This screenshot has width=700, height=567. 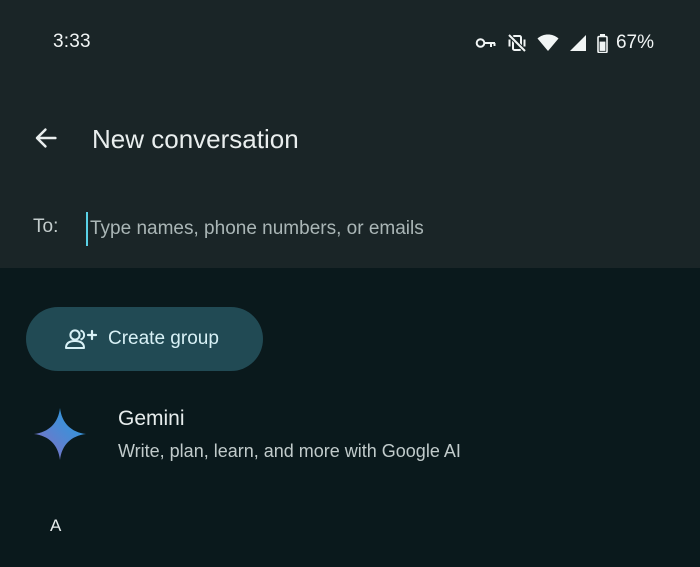 What do you see at coordinates (163, 338) in the screenshot?
I see `create-group-label: Create group` at bounding box center [163, 338].